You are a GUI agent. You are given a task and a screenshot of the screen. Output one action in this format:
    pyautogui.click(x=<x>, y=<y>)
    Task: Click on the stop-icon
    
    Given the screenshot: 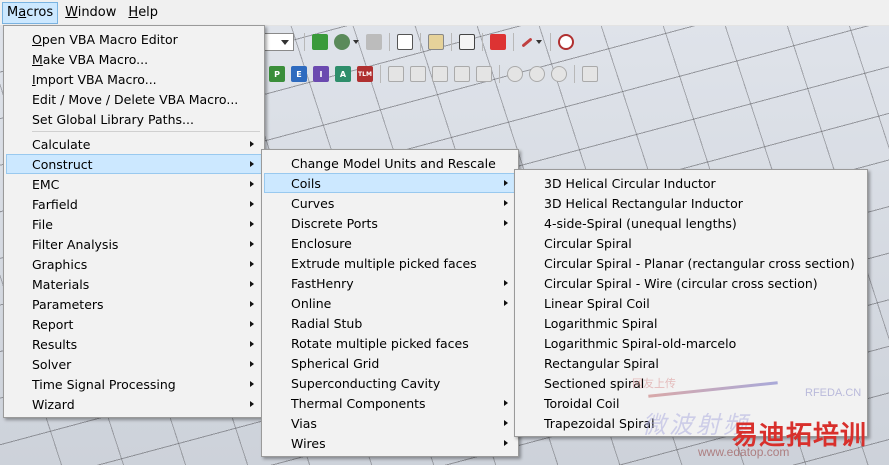 What is the action you would take?
    pyautogui.click(x=566, y=42)
    